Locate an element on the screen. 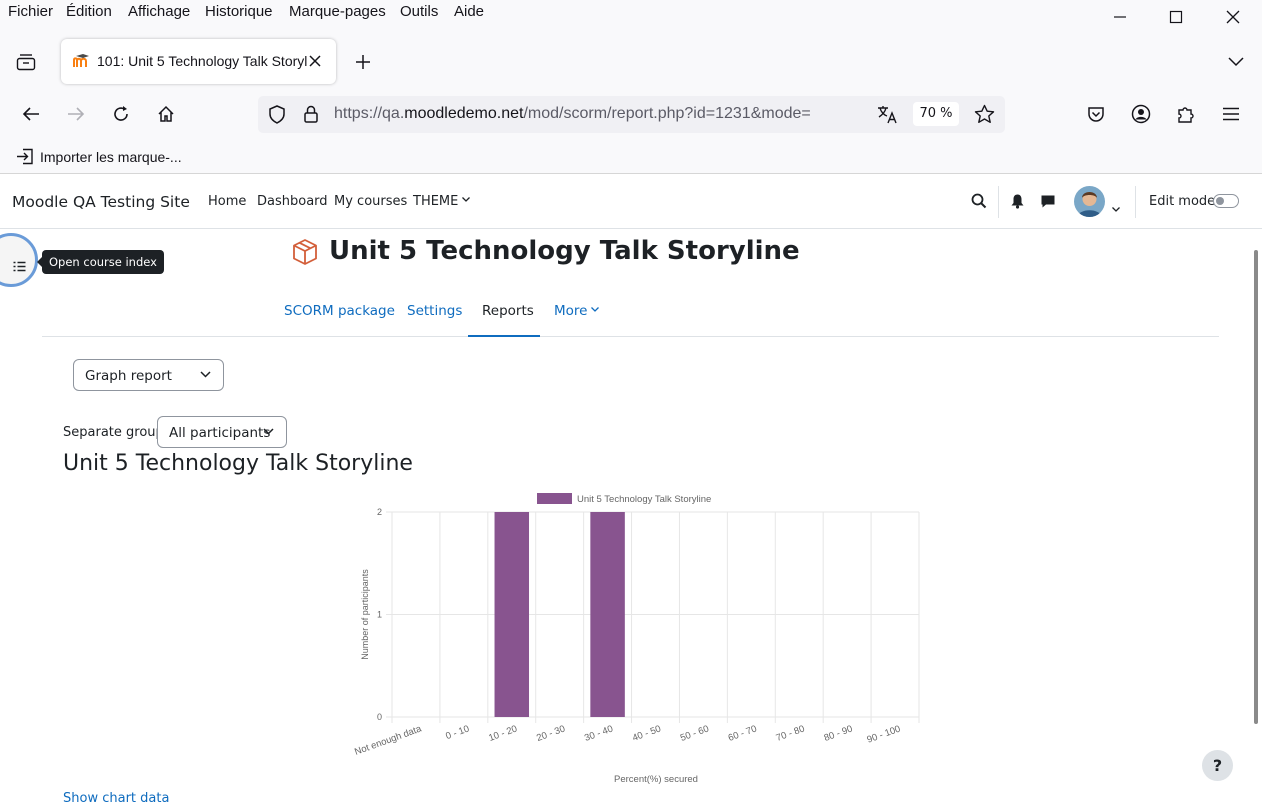 The width and height of the screenshot is (1262, 810). legend-label: Unit 5 Technology Talk Storyline is located at coordinates (644, 499).